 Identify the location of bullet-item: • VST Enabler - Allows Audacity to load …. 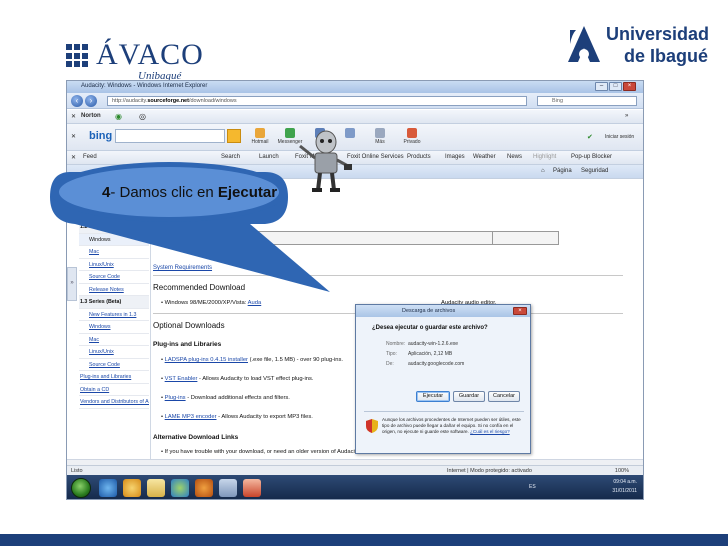
(237, 379).